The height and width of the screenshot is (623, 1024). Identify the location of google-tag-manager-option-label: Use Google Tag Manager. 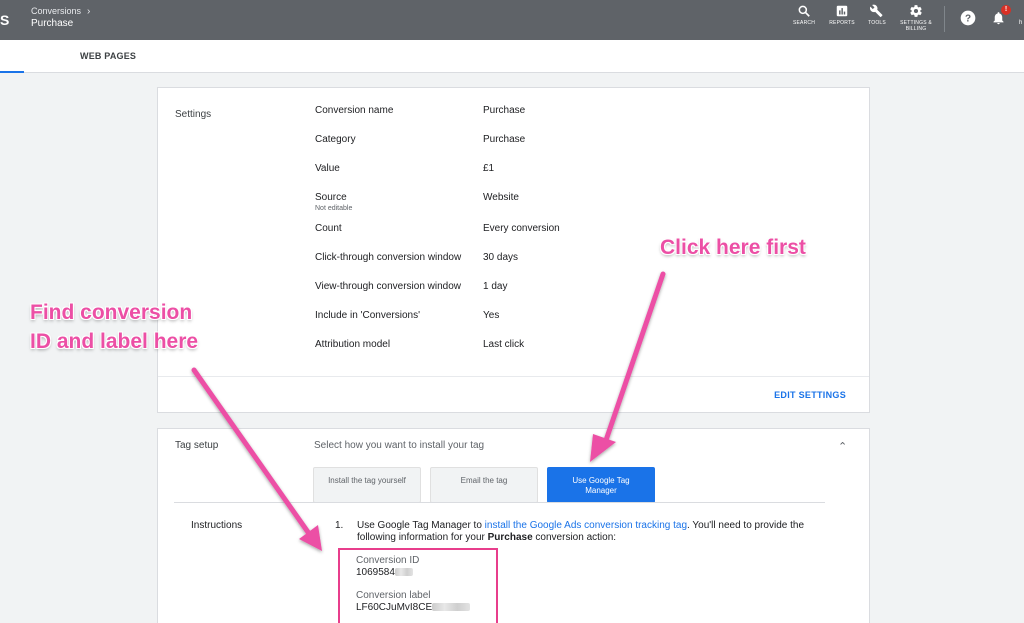
(601, 485).